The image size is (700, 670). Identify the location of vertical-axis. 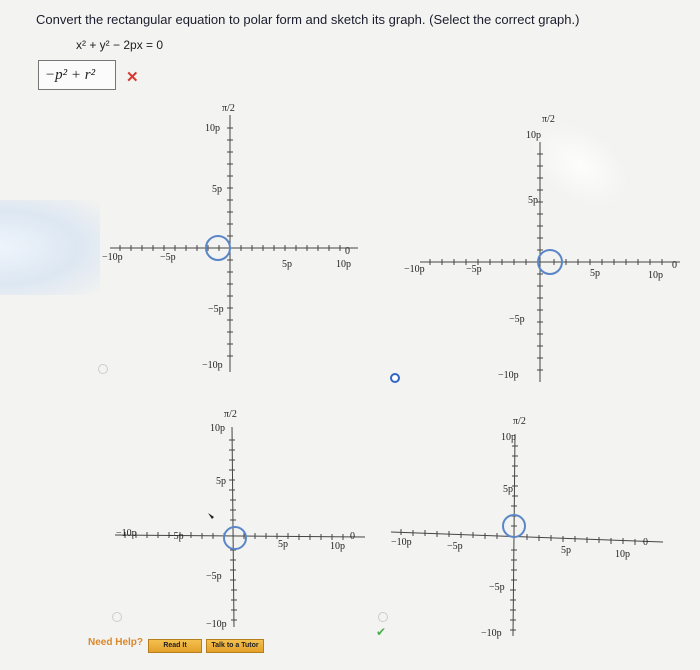
(514, 535).